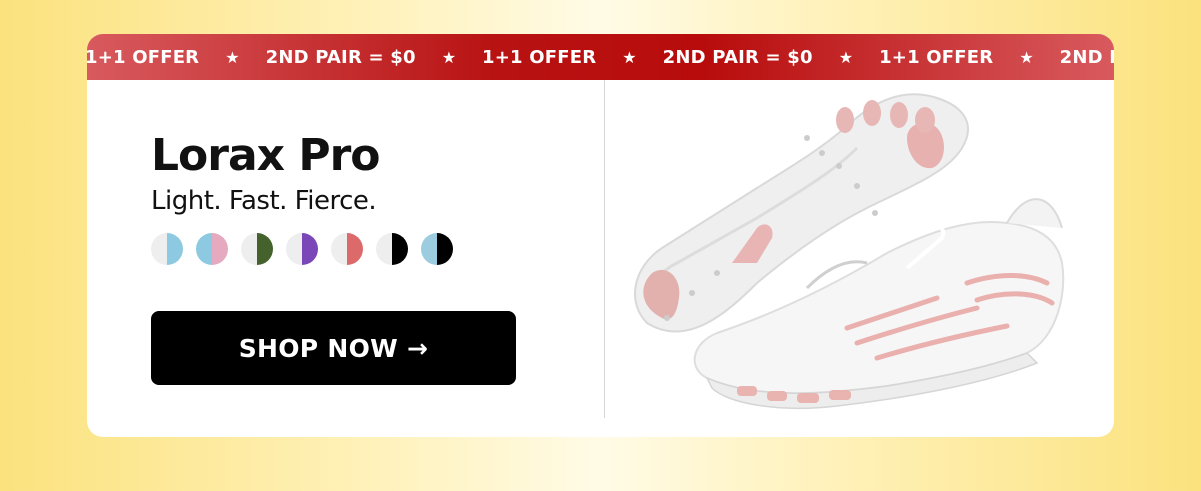 Image resolution: width=1201 pixels, height=491 pixels. What do you see at coordinates (604, 249) in the screenshot?
I see `divider` at bounding box center [604, 249].